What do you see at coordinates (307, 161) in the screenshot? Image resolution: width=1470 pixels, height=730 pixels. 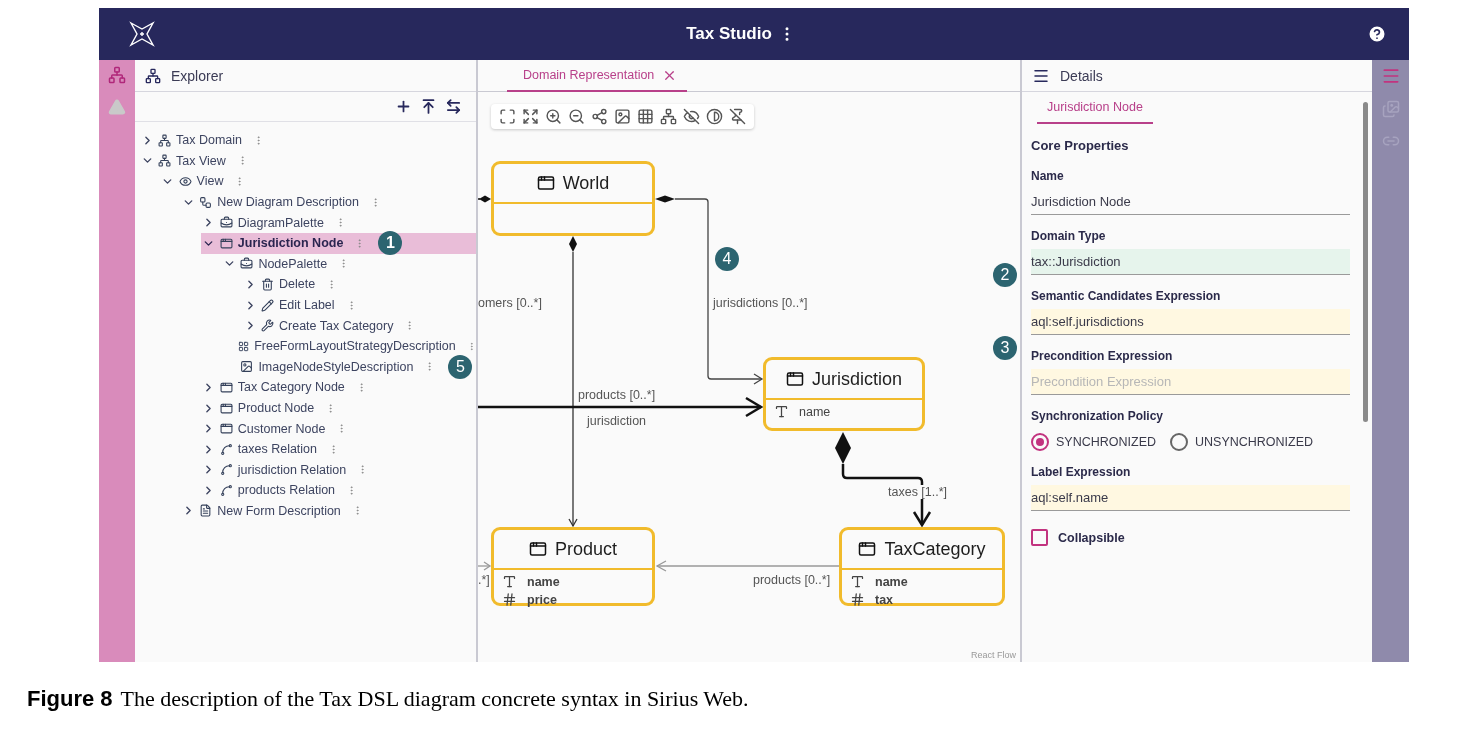 I see `tree-item: Tax View` at bounding box center [307, 161].